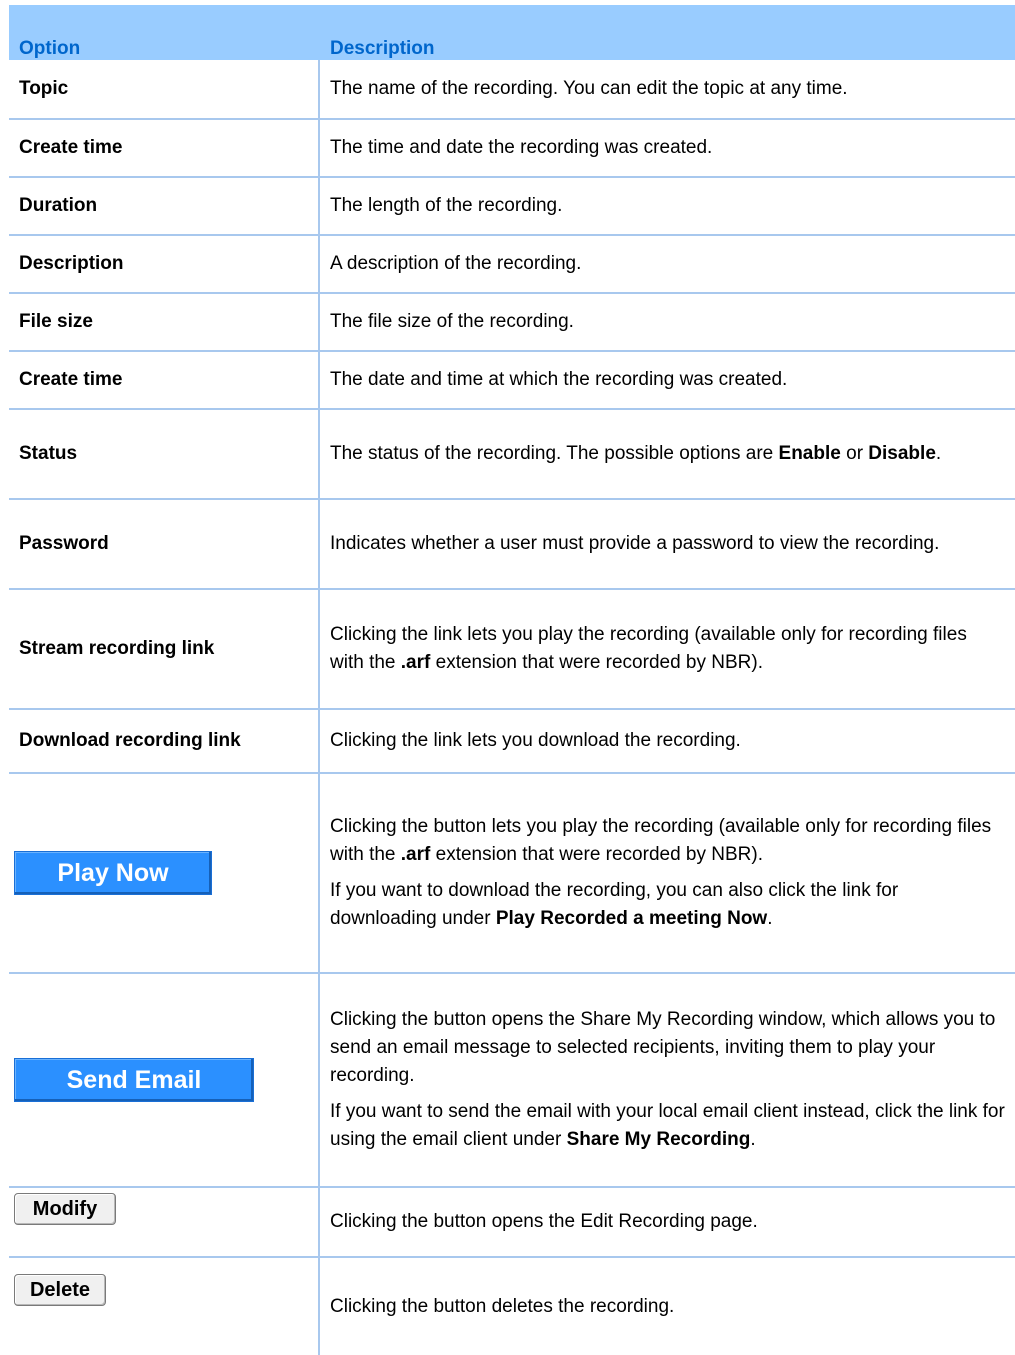 Image resolution: width=1015 pixels, height=1355 pixels. What do you see at coordinates (667, 322) in the screenshot?
I see `description-file-size: The file size of the recording.` at bounding box center [667, 322].